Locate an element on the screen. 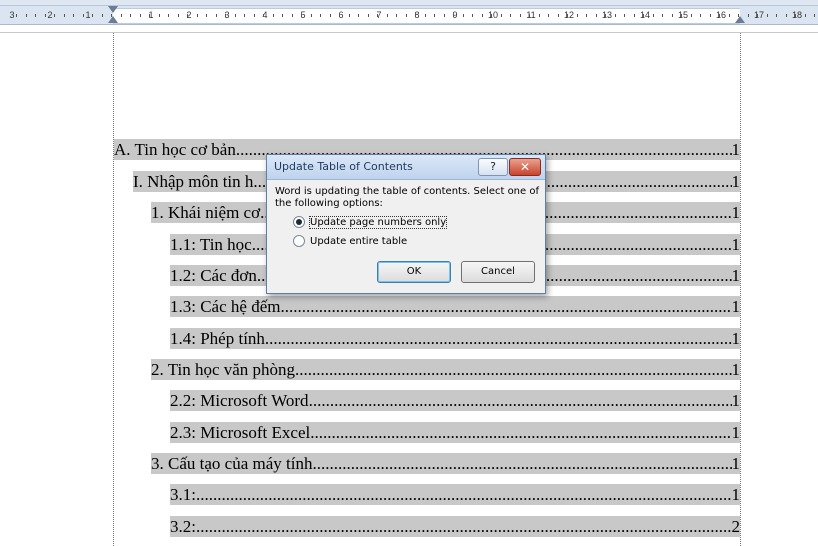 Image resolution: width=818 pixels, height=546 pixels. hanging-indent-marker is located at coordinates (113, 19).